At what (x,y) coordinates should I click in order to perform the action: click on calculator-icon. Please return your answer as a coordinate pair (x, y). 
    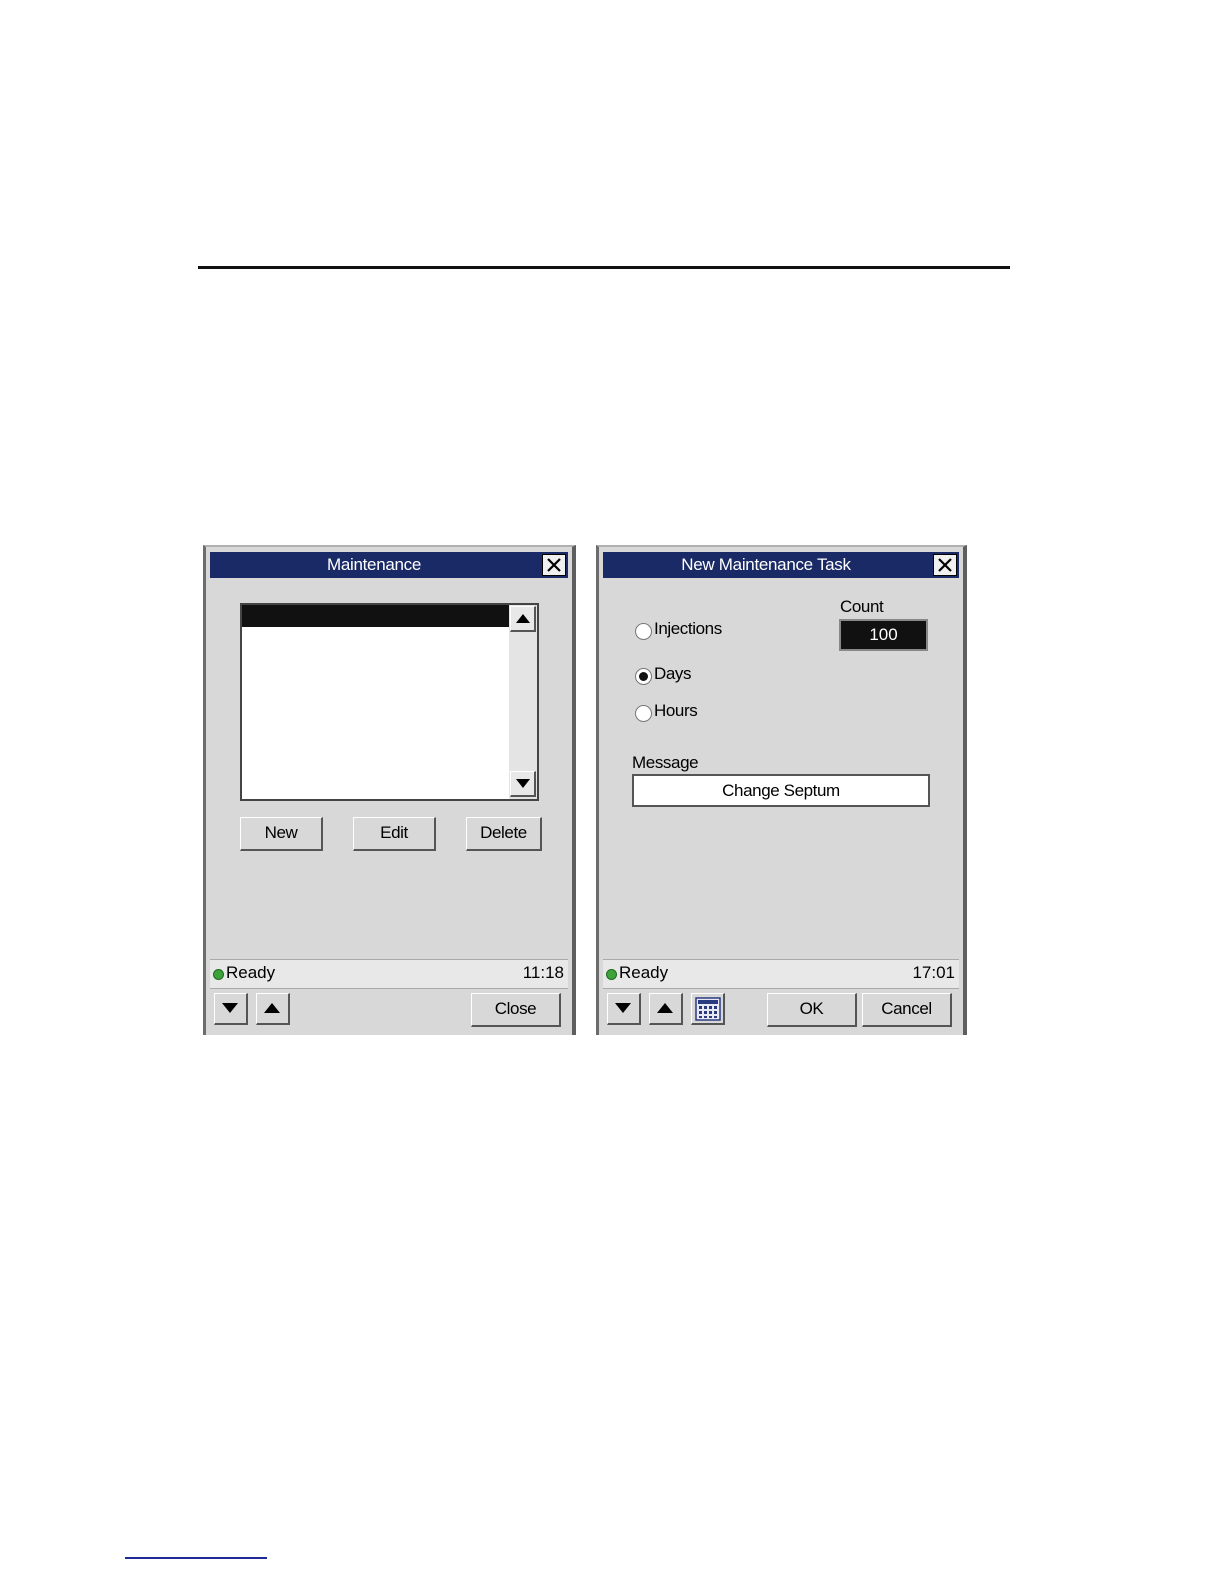
    Looking at the image, I should click on (708, 1009).